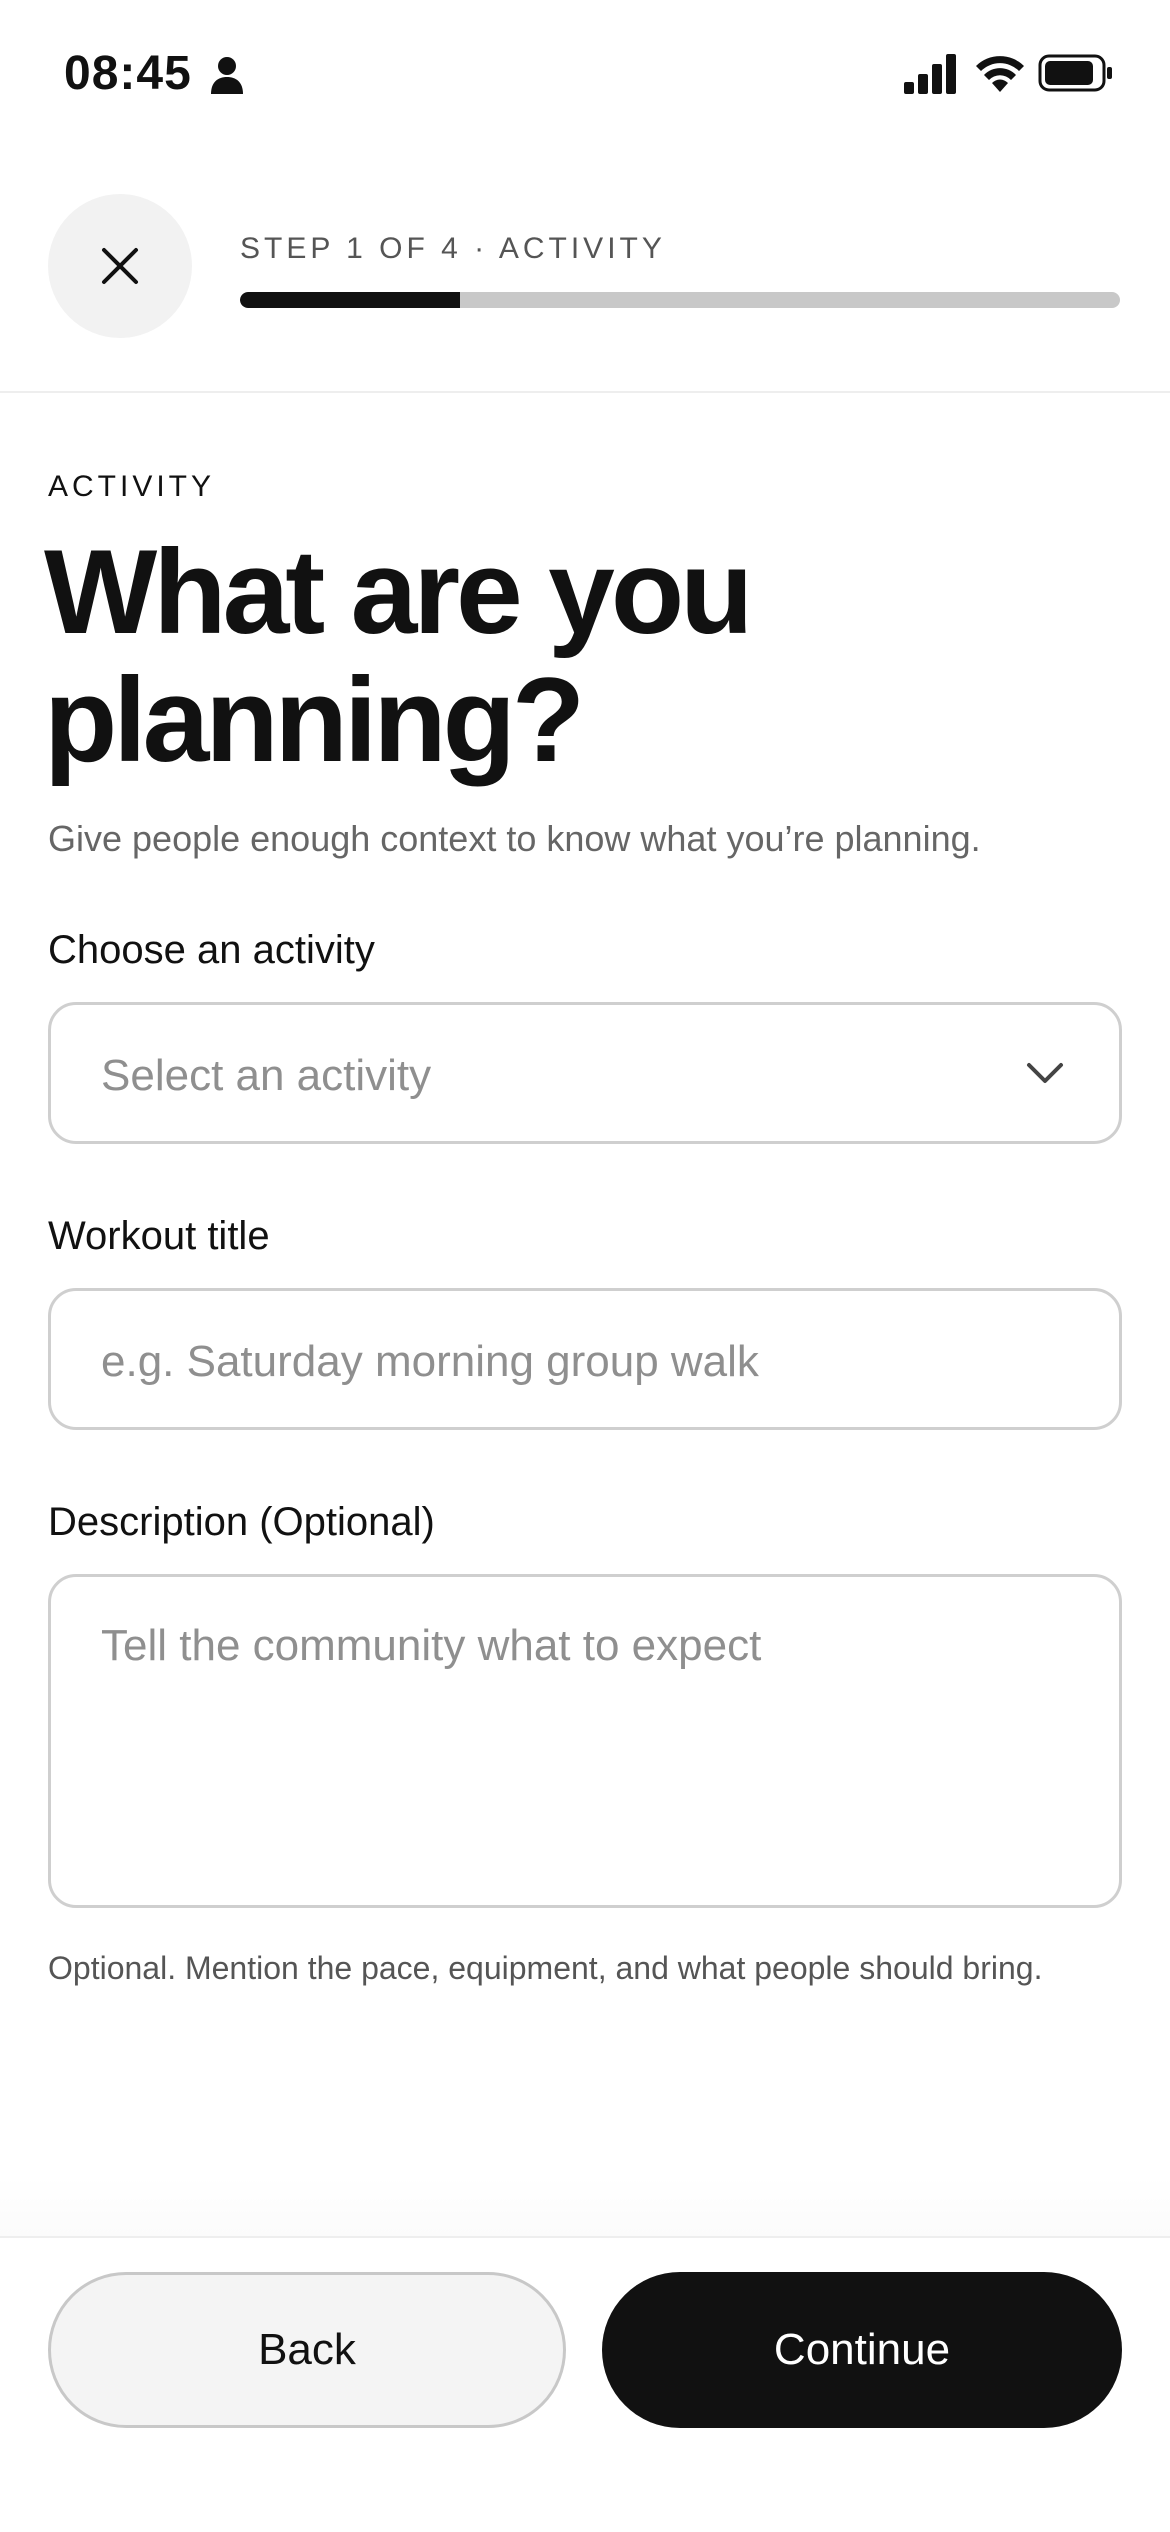 The height and width of the screenshot is (2532, 1170). What do you see at coordinates (266, 1075) in the screenshot?
I see `activity-select-placeholder: Select an activity` at bounding box center [266, 1075].